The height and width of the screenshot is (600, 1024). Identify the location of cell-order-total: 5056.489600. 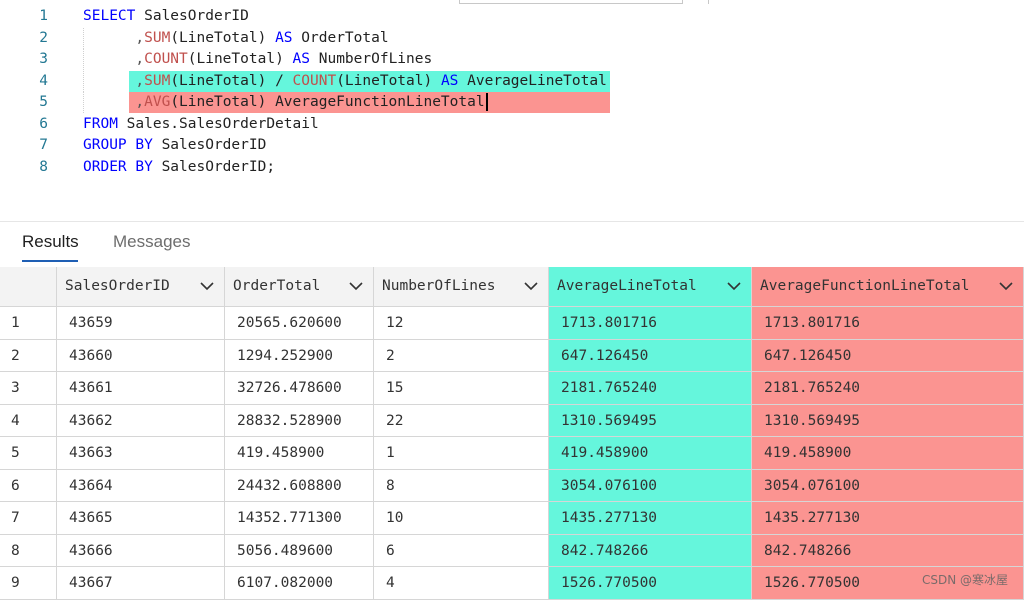
(299, 550).